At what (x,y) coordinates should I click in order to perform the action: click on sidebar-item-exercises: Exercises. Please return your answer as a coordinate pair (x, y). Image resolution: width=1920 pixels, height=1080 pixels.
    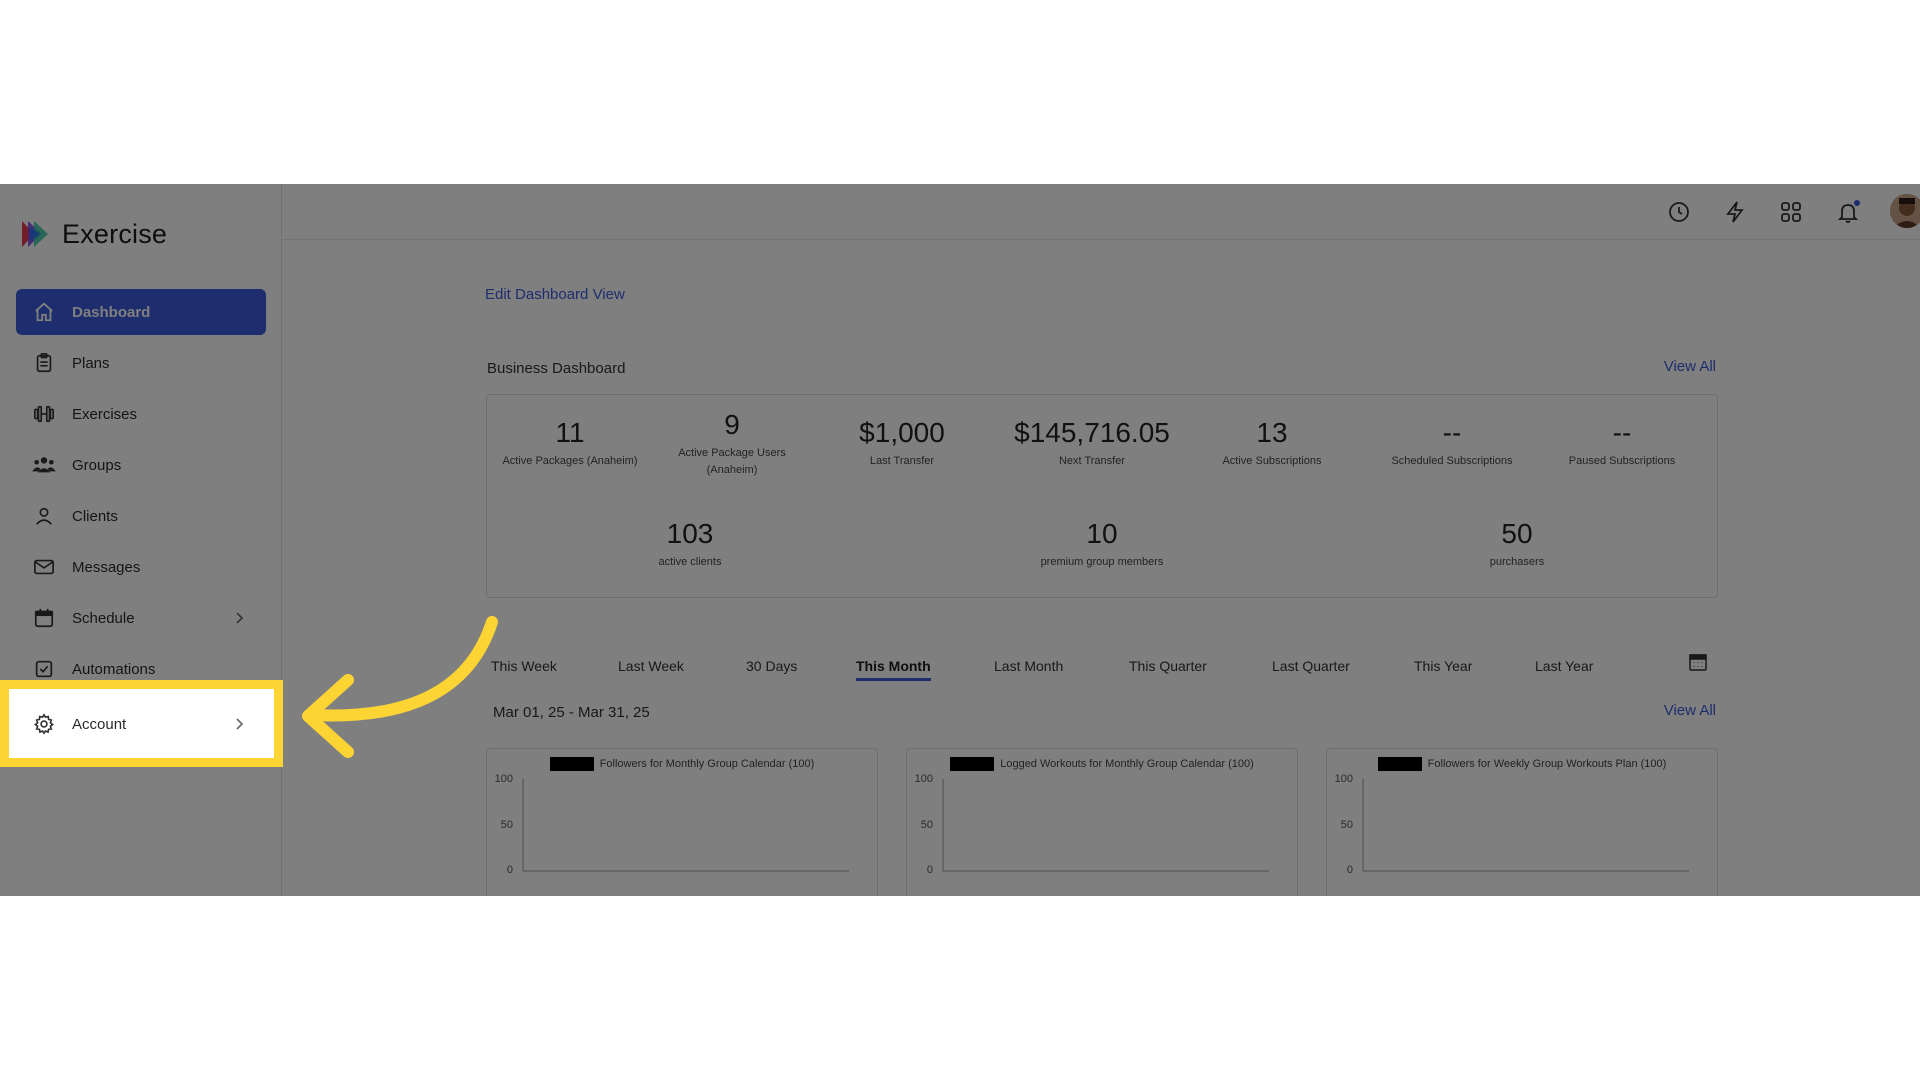
    Looking at the image, I should click on (141, 414).